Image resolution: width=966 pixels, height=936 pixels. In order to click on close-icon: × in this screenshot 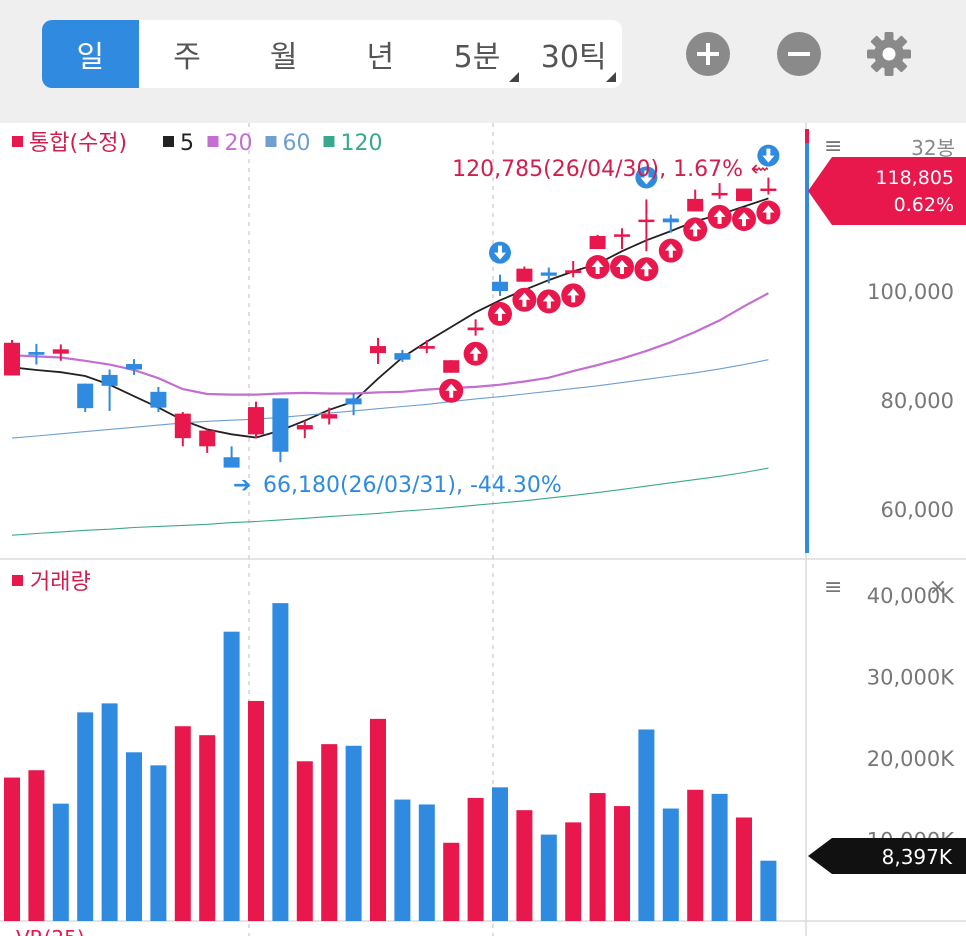, I will do `click(938, 587)`.